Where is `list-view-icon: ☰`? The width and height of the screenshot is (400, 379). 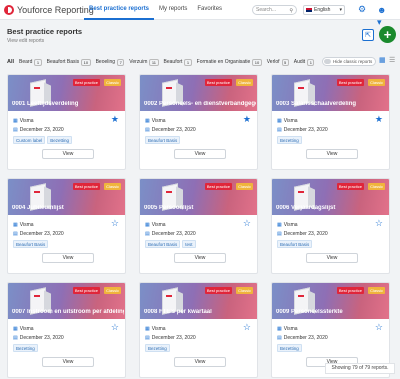 list-view-icon: ☰ is located at coordinates (392, 60).